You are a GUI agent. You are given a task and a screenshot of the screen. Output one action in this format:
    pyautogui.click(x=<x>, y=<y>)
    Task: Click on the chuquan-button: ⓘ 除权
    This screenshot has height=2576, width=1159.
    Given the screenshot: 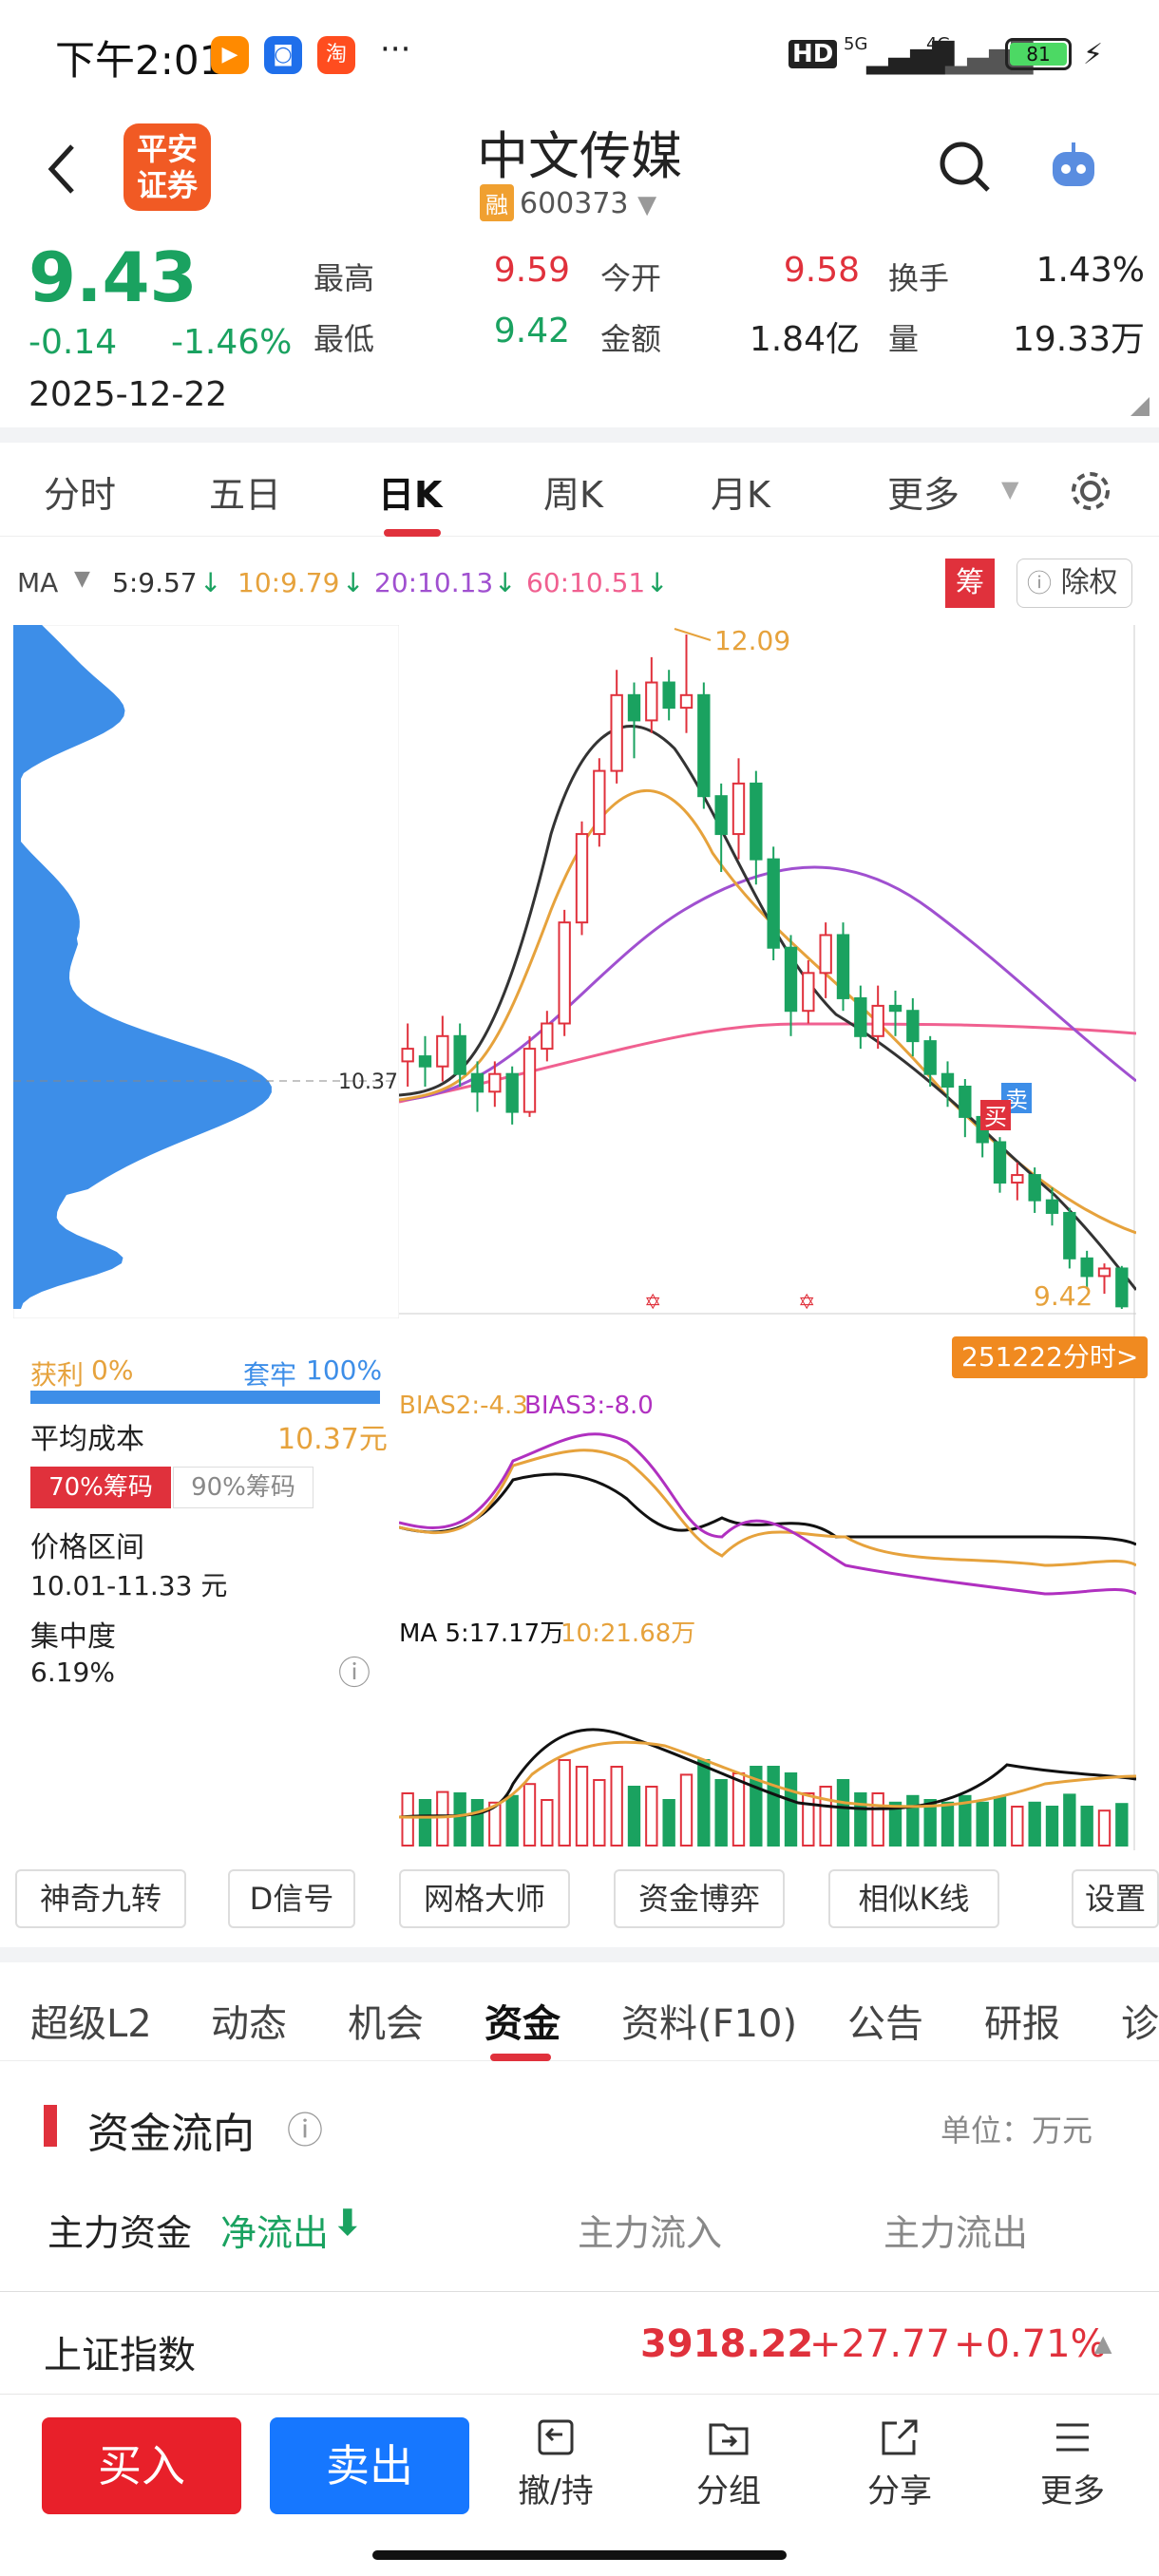 What is the action you would take?
    pyautogui.click(x=1074, y=583)
    